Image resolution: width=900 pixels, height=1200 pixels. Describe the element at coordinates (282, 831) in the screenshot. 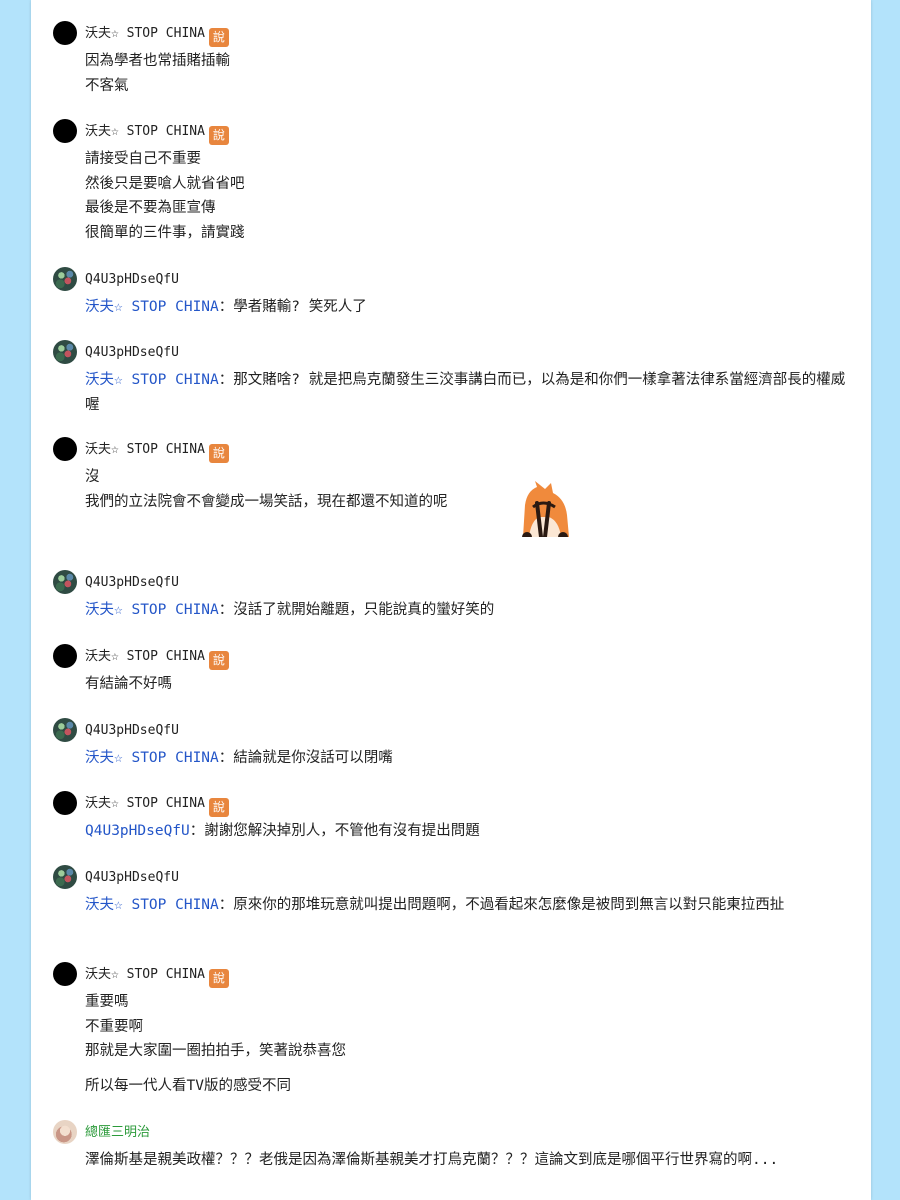

I see `comment-text: Q4U3pHDseQfU：謝謝您解決掉別人，不管他有沒有提出問題` at that location.